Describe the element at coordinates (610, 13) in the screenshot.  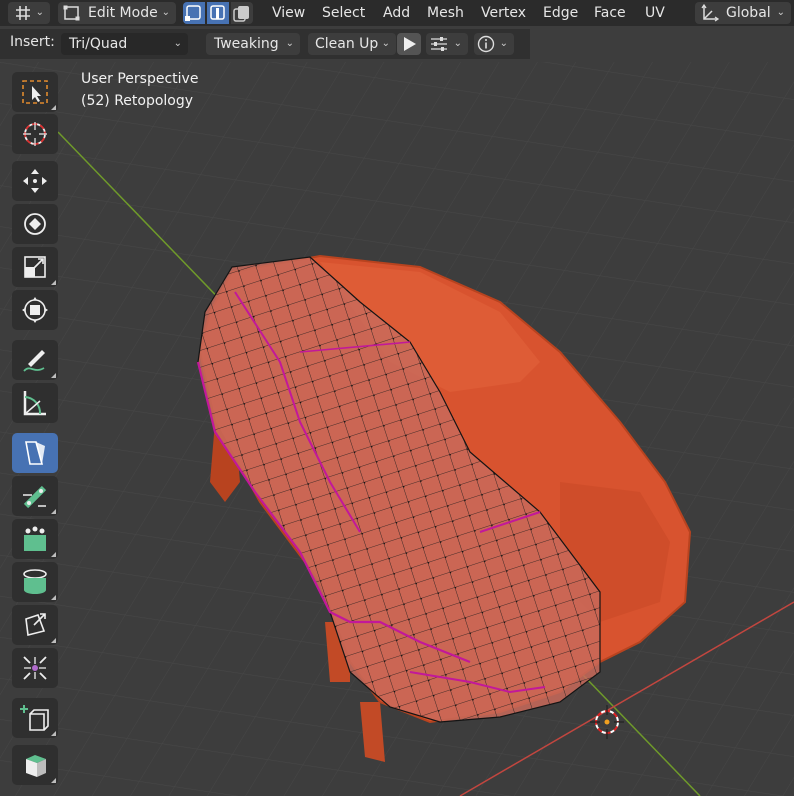
I see `menu-face: Face` at that location.